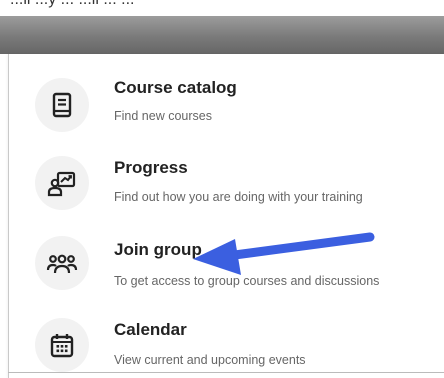  I want to click on item-title: Progress, so click(151, 167).